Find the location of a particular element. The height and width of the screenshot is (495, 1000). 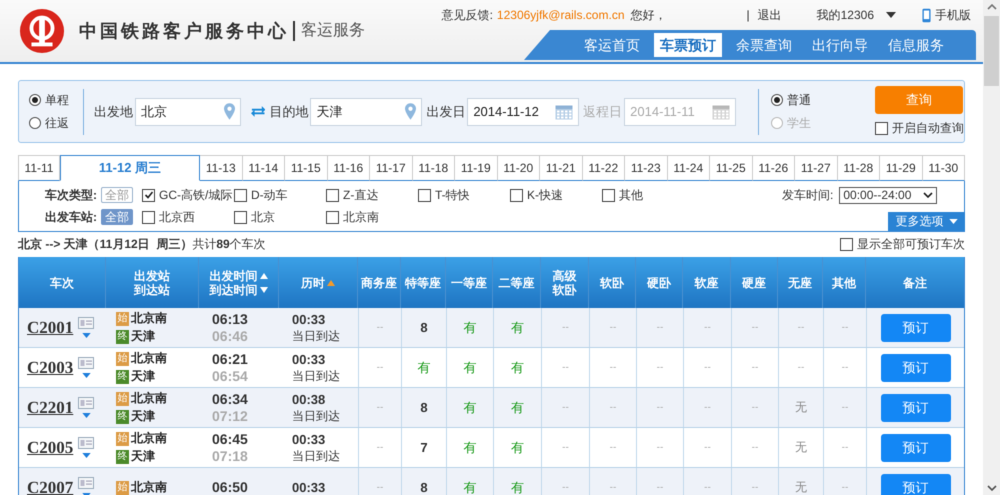

column-header: 其他 is located at coordinates (844, 283).